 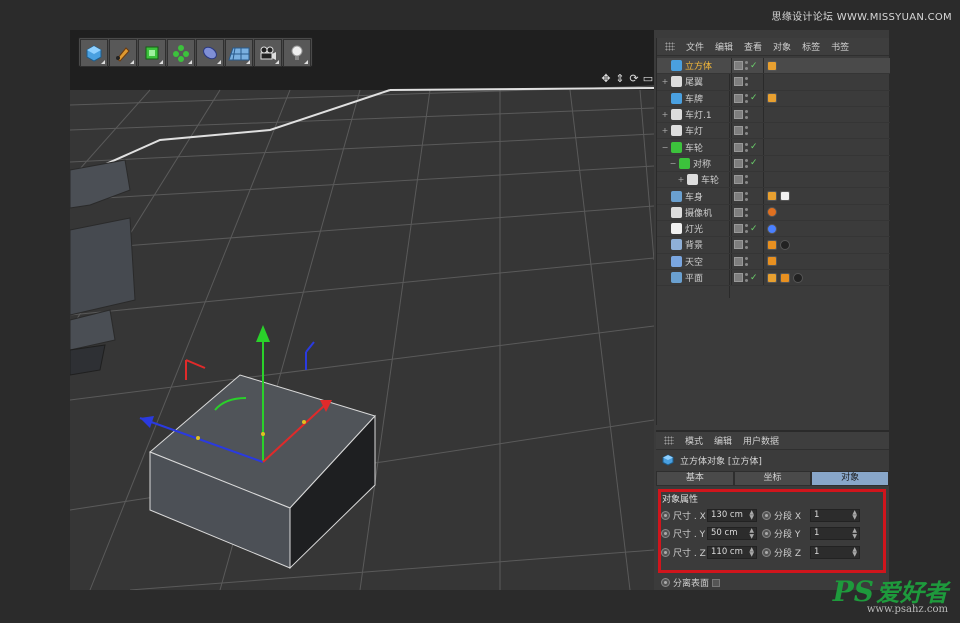 What do you see at coordinates (773, 82) in the screenshot?
I see `object-row: + 尾翼` at bounding box center [773, 82].